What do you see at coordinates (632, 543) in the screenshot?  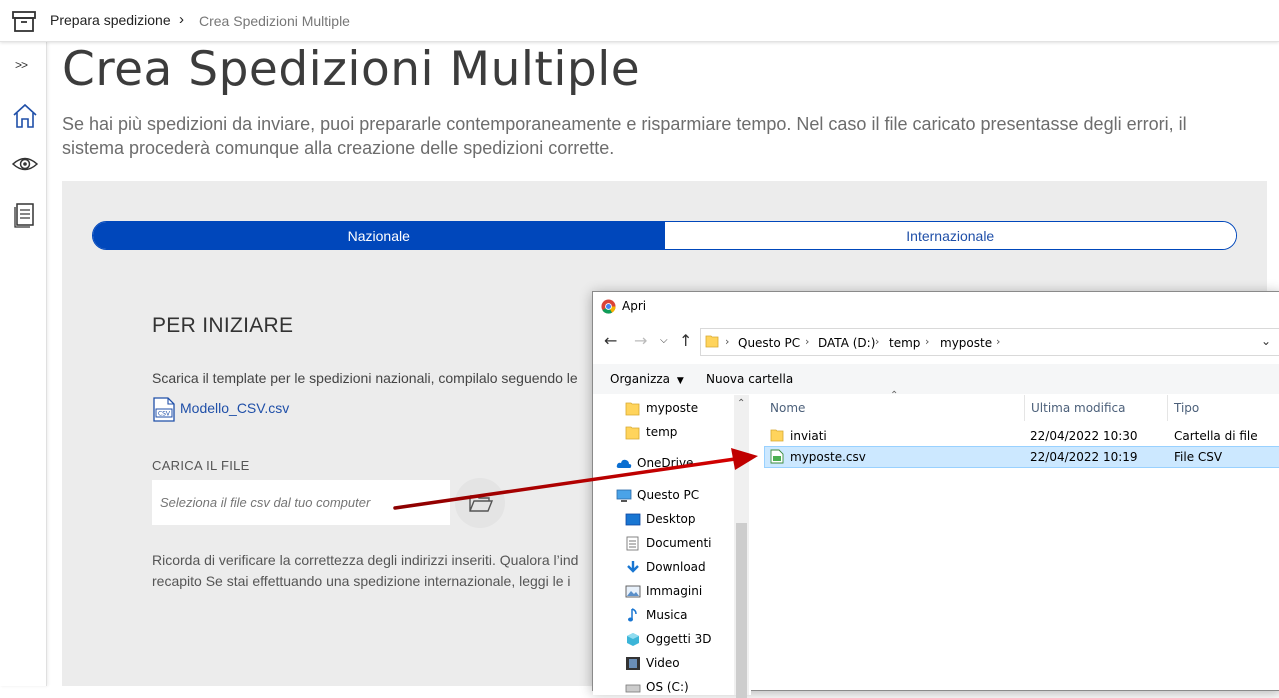 I see `documents-icon` at bounding box center [632, 543].